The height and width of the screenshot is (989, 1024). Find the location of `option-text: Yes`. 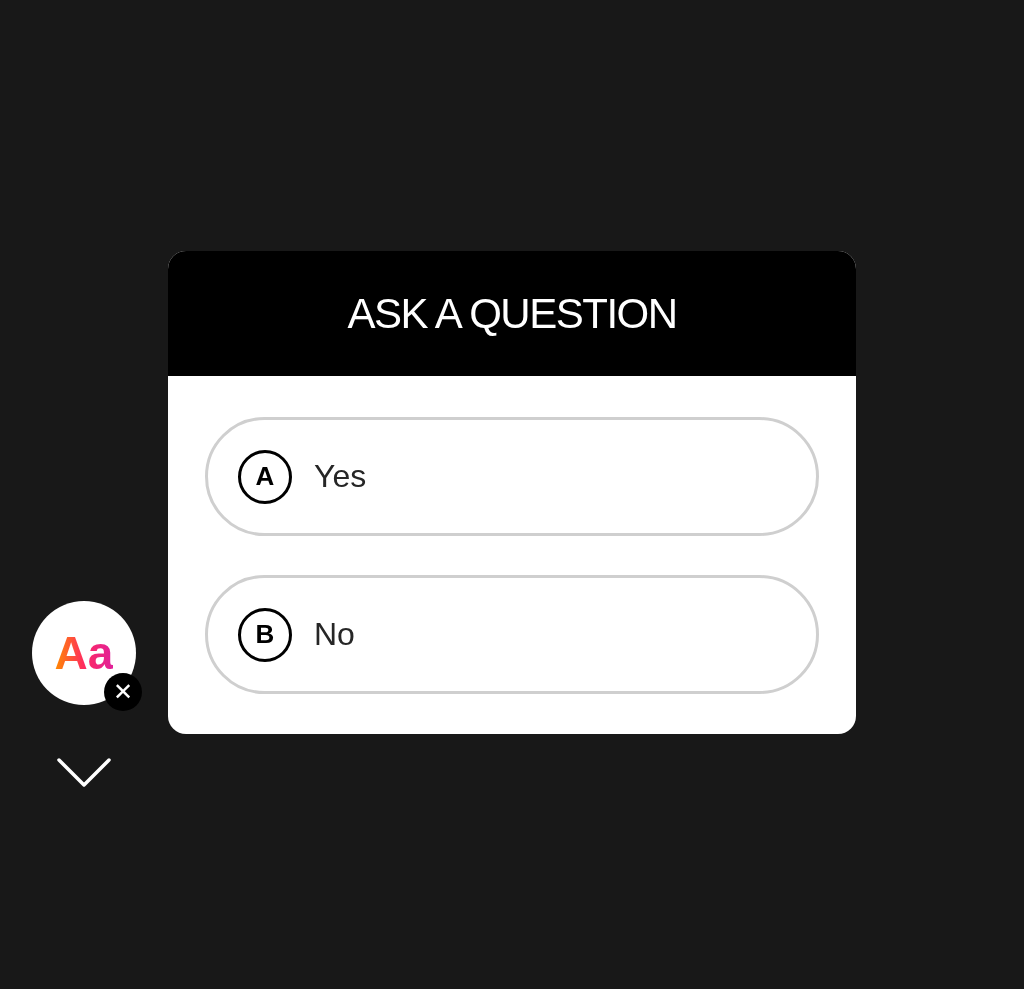

option-text: Yes is located at coordinates (340, 476).